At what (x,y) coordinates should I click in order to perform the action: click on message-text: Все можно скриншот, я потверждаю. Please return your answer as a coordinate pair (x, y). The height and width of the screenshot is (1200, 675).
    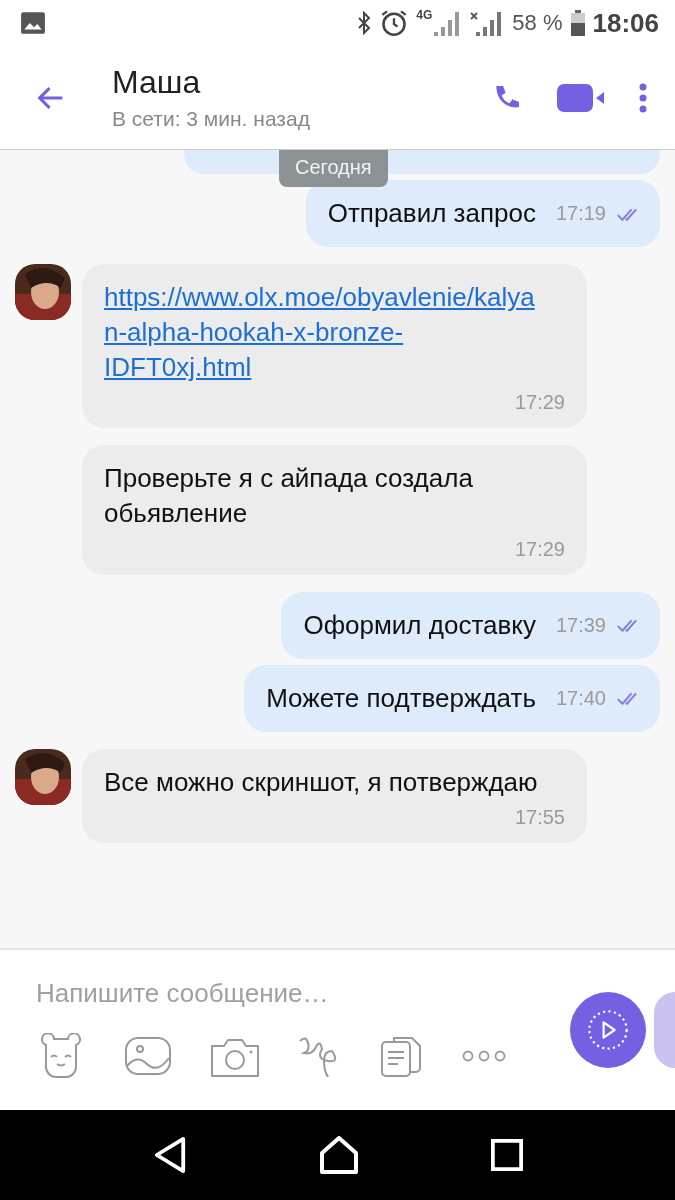
    Looking at the image, I should click on (321, 782).